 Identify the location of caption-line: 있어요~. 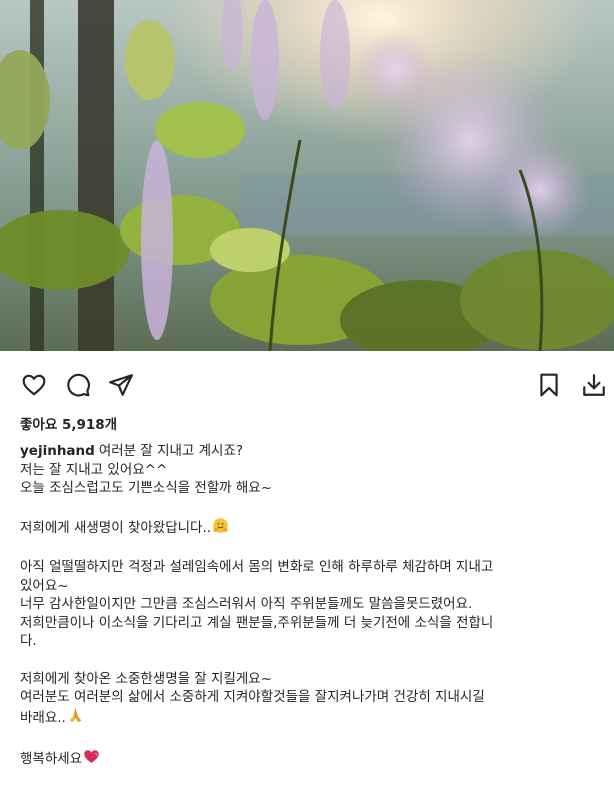
(44, 585).